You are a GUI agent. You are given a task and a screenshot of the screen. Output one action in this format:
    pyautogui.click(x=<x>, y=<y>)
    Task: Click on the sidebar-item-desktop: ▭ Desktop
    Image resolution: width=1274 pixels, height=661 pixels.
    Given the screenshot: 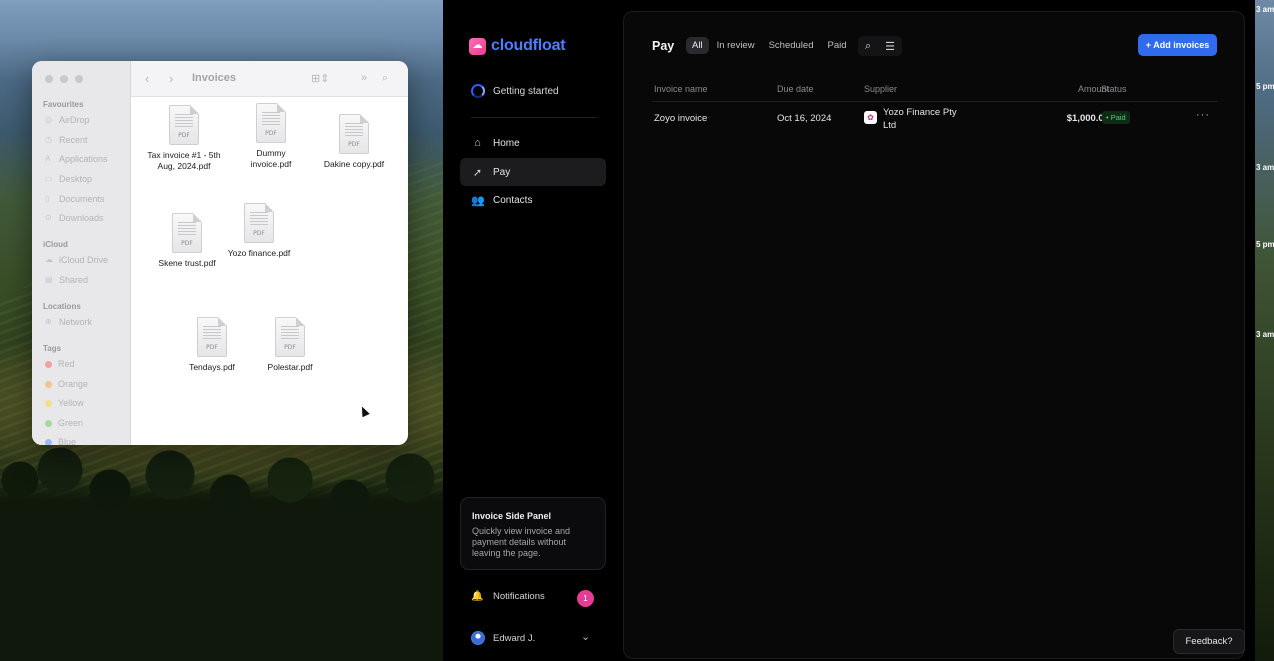 What is the action you would take?
    pyautogui.click(x=68, y=179)
    